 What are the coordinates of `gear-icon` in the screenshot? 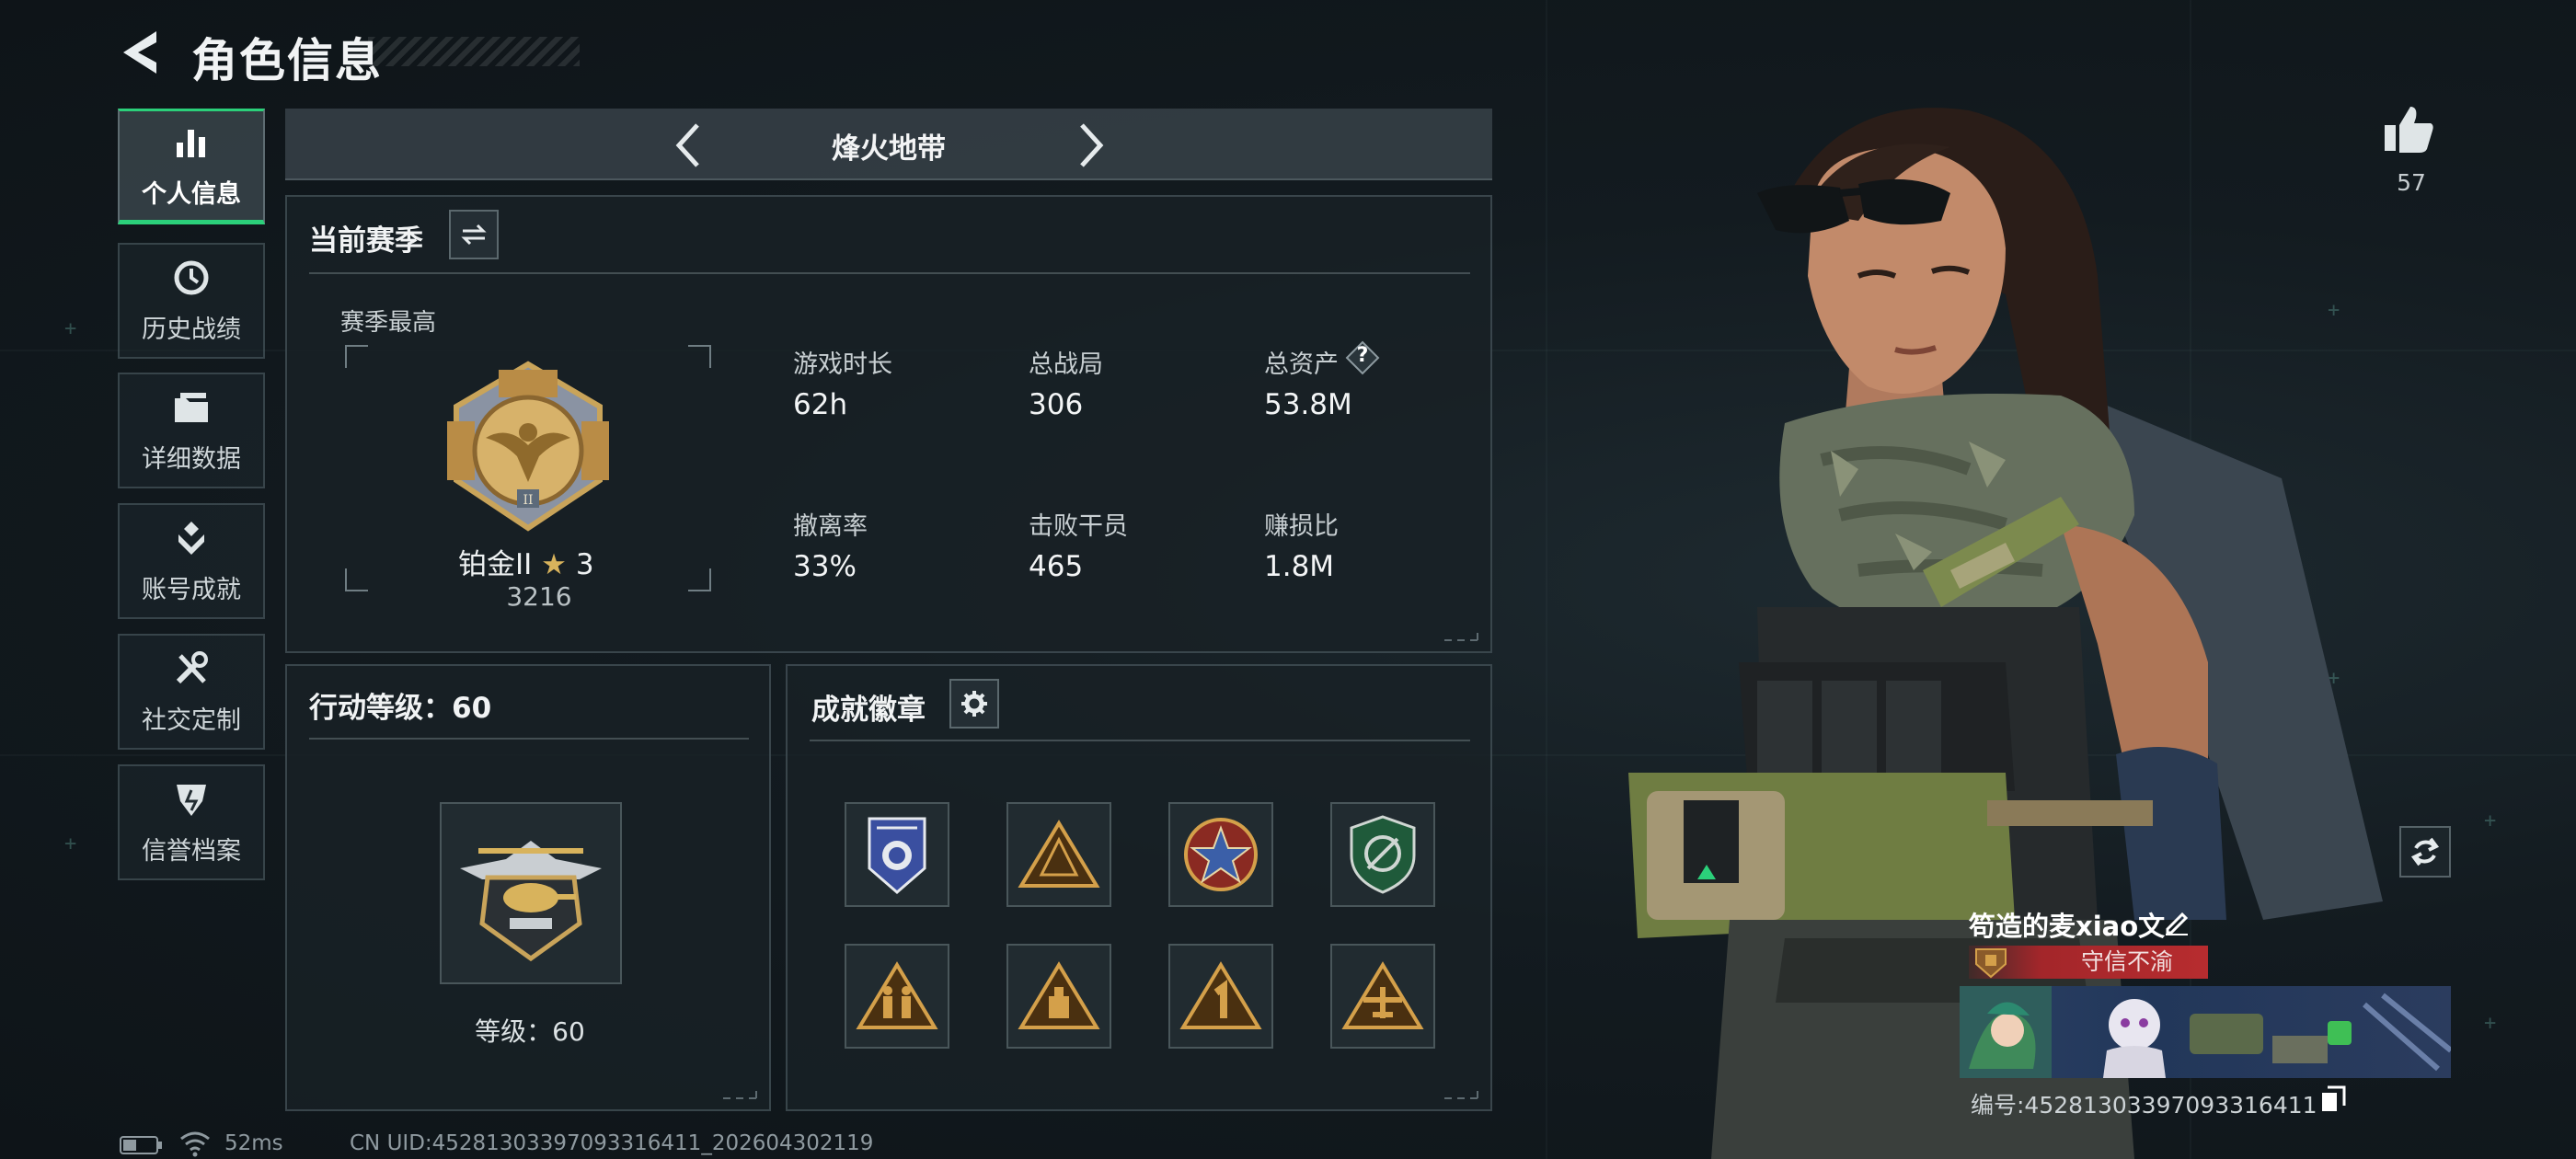 It's located at (974, 704).